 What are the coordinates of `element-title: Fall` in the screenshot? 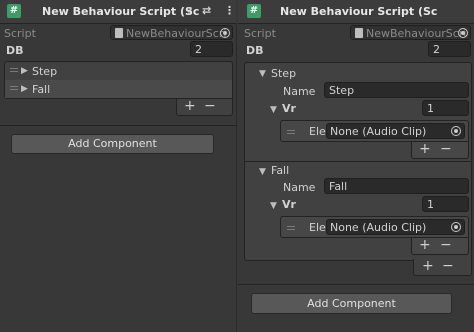 It's located at (280, 170).